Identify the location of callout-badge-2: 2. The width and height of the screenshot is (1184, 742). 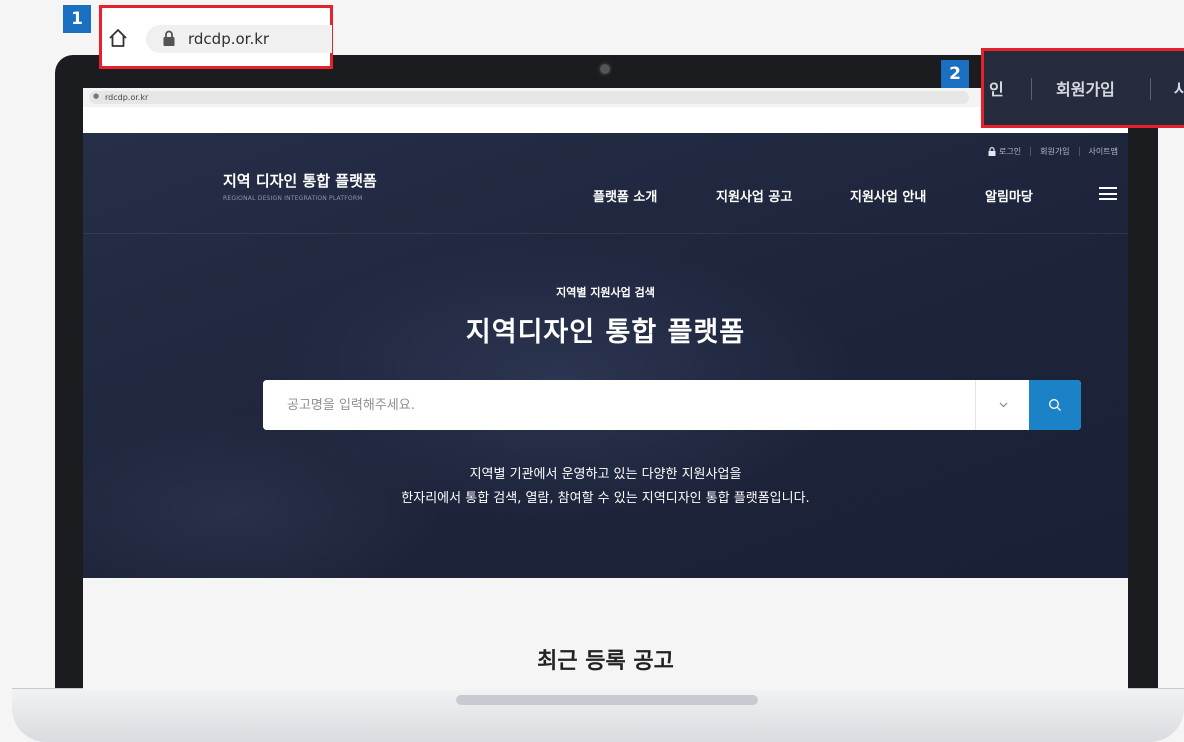
(955, 74).